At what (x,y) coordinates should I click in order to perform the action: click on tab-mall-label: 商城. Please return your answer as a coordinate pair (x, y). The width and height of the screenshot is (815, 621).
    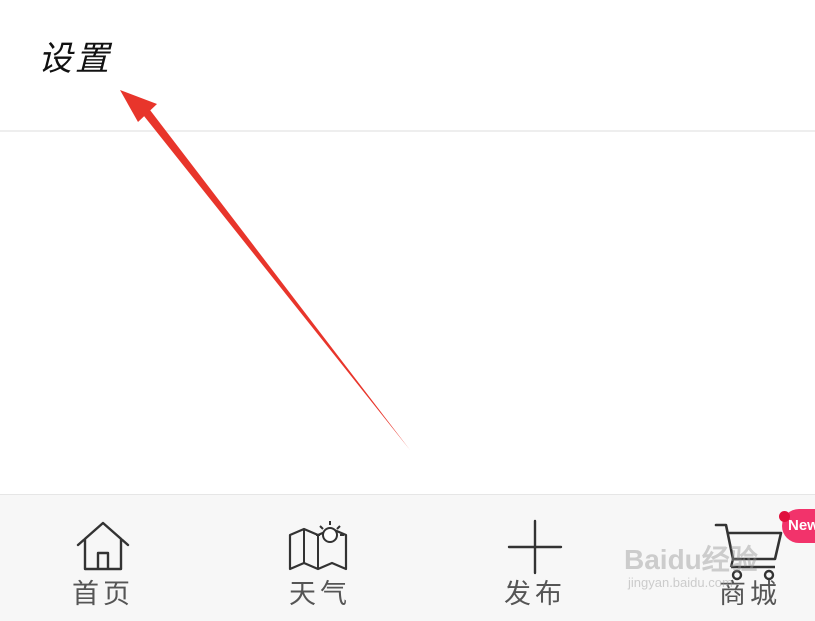
    Looking at the image, I should click on (750, 594).